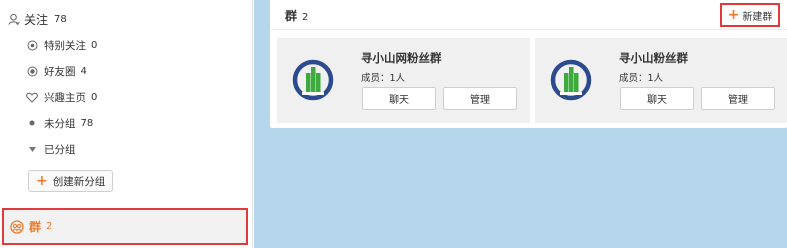 The image size is (787, 248). I want to click on sidebar-item-label: 关注, so click(36, 19).